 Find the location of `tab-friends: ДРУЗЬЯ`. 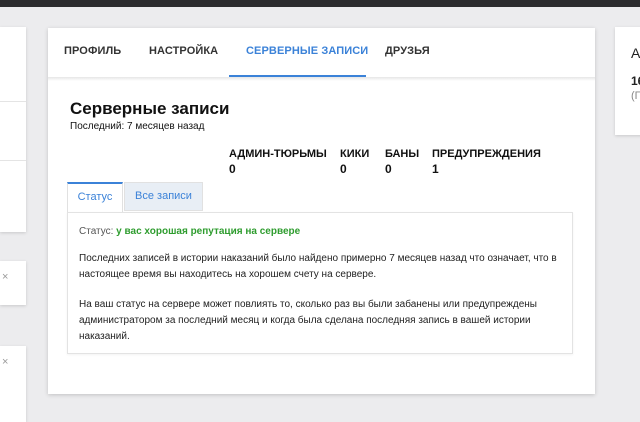

tab-friends: ДРУЗЬЯ is located at coordinates (407, 51).